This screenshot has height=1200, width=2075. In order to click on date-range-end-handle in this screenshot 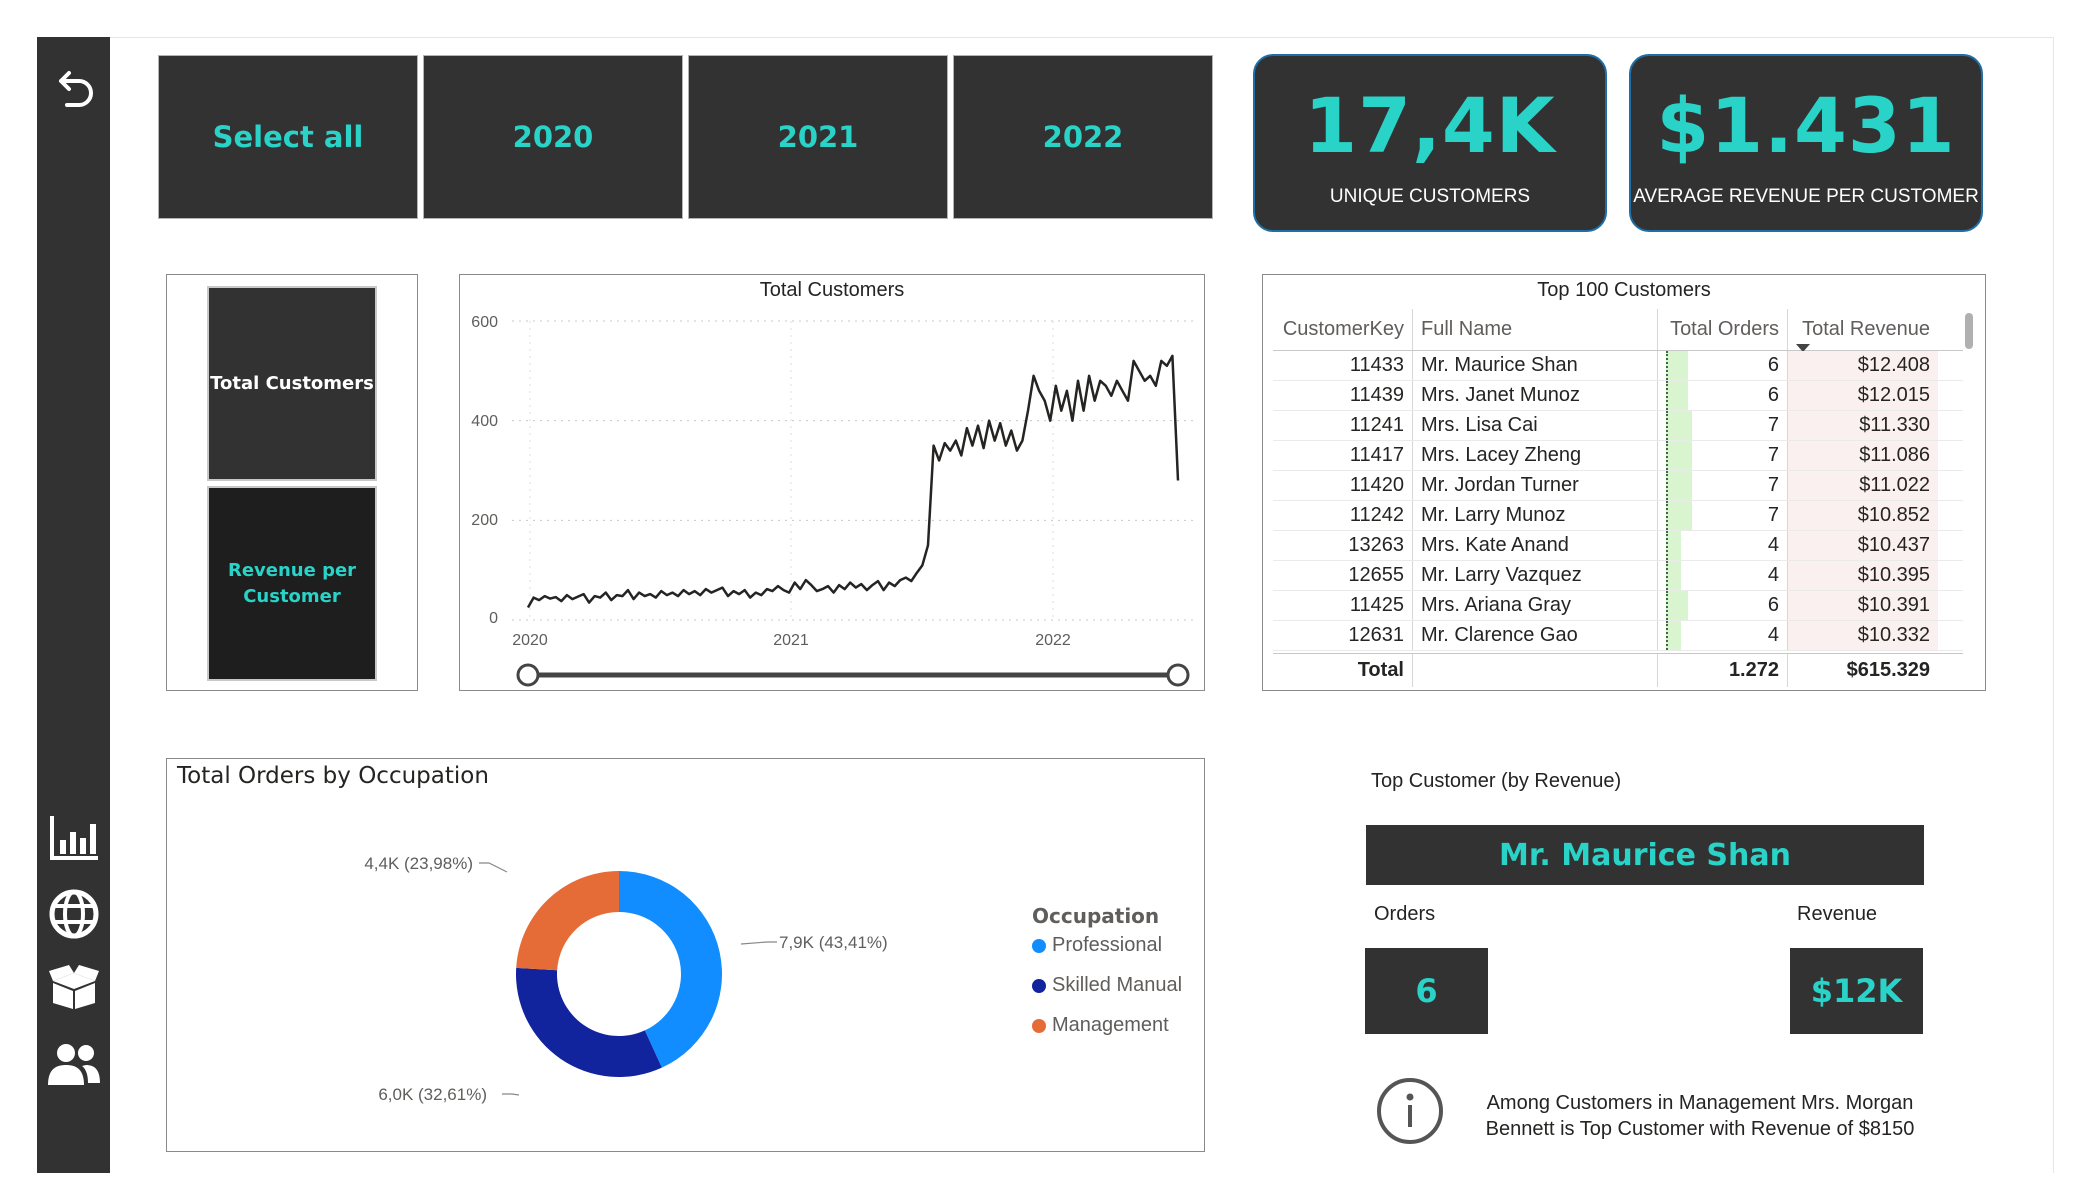, I will do `click(1178, 675)`.